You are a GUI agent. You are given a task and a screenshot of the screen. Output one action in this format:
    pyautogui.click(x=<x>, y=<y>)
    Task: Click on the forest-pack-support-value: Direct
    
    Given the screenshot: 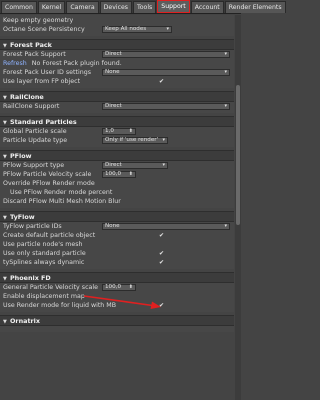 What is the action you would take?
    pyautogui.click(x=113, y=54)
    